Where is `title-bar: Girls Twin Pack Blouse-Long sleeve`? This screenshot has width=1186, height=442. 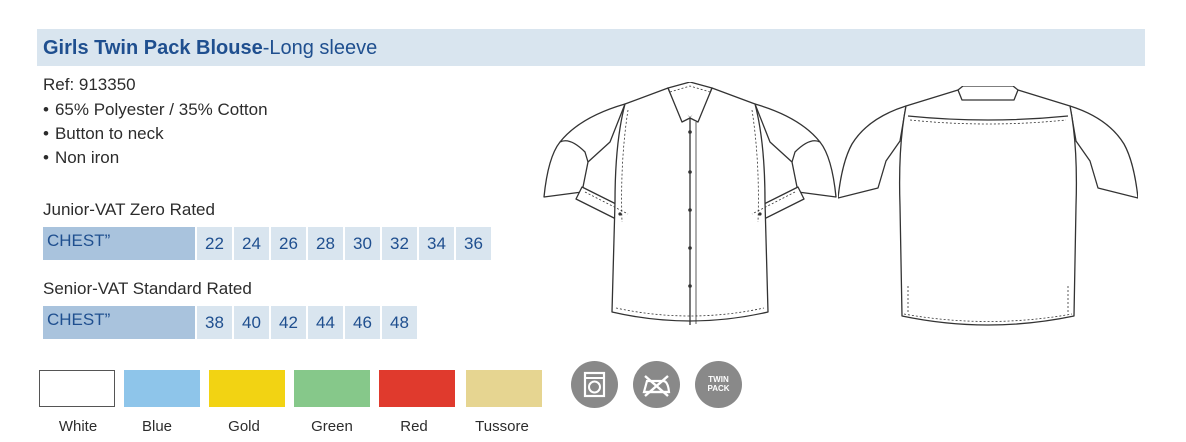 title-bar: Girls Twin Pack Blouse-Long sleeve is located at coordinates (591, 47).